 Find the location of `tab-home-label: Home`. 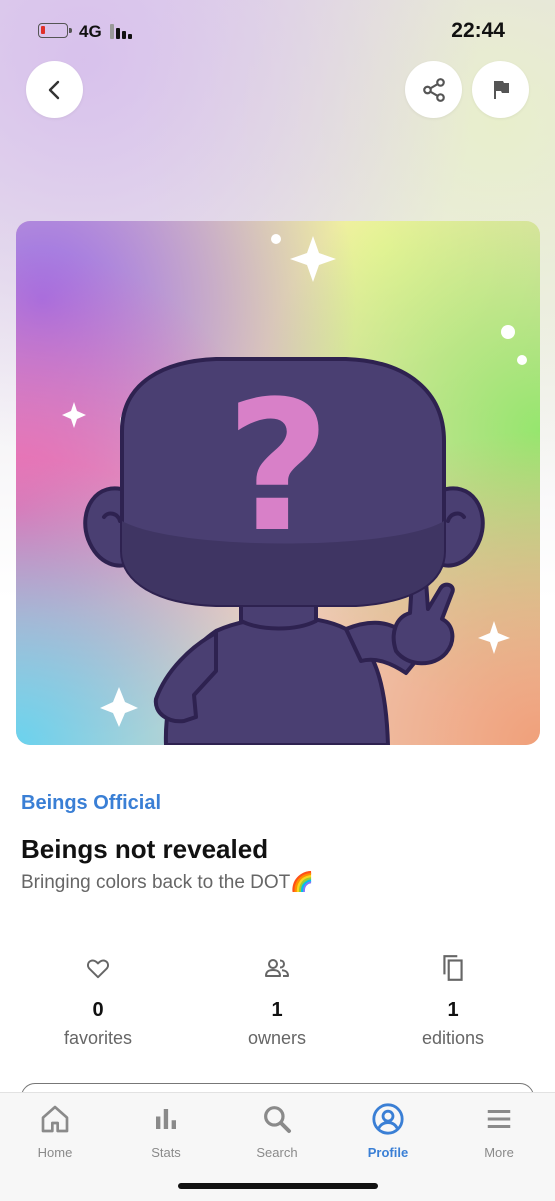

tab-home-label: Home is located at coordinates (55, 1152).